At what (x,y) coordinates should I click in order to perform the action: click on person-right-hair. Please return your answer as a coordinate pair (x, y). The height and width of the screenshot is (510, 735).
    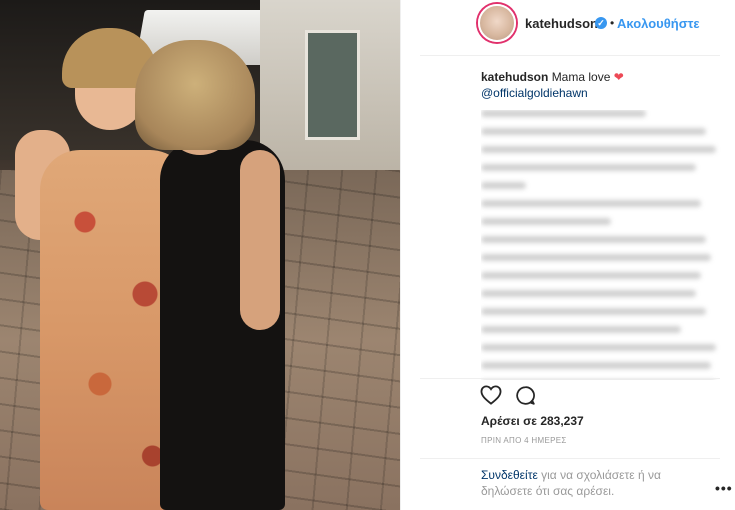
    Looking at the image, I should click on (195, 95).